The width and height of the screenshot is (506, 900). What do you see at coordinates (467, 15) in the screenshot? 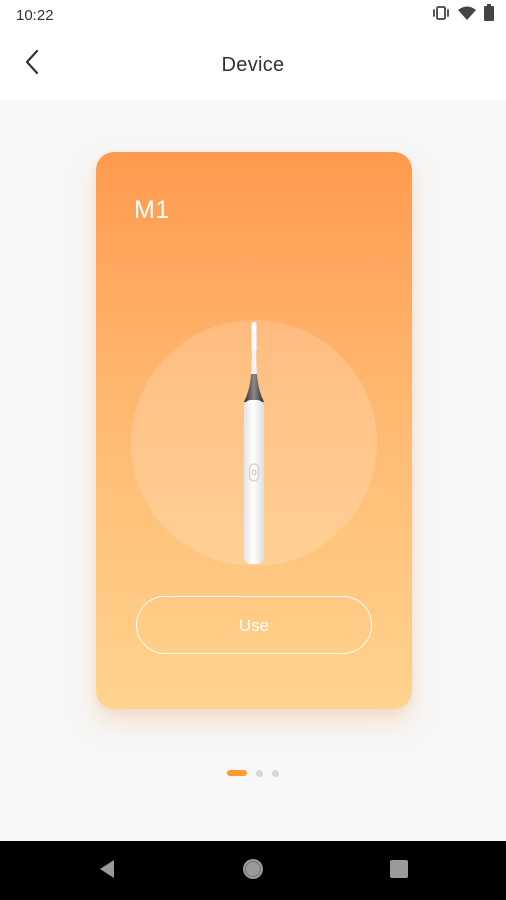
I see `wifi-icon` at bounding box center [467, 15].